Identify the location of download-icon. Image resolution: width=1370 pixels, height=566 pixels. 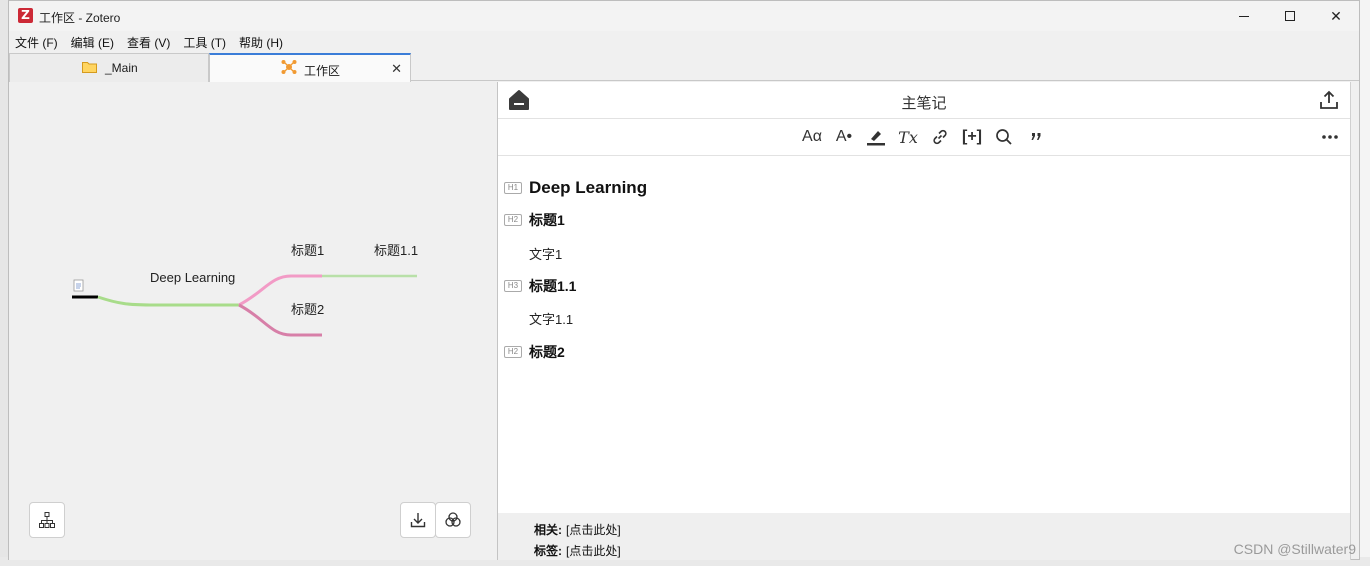
(418, 520).